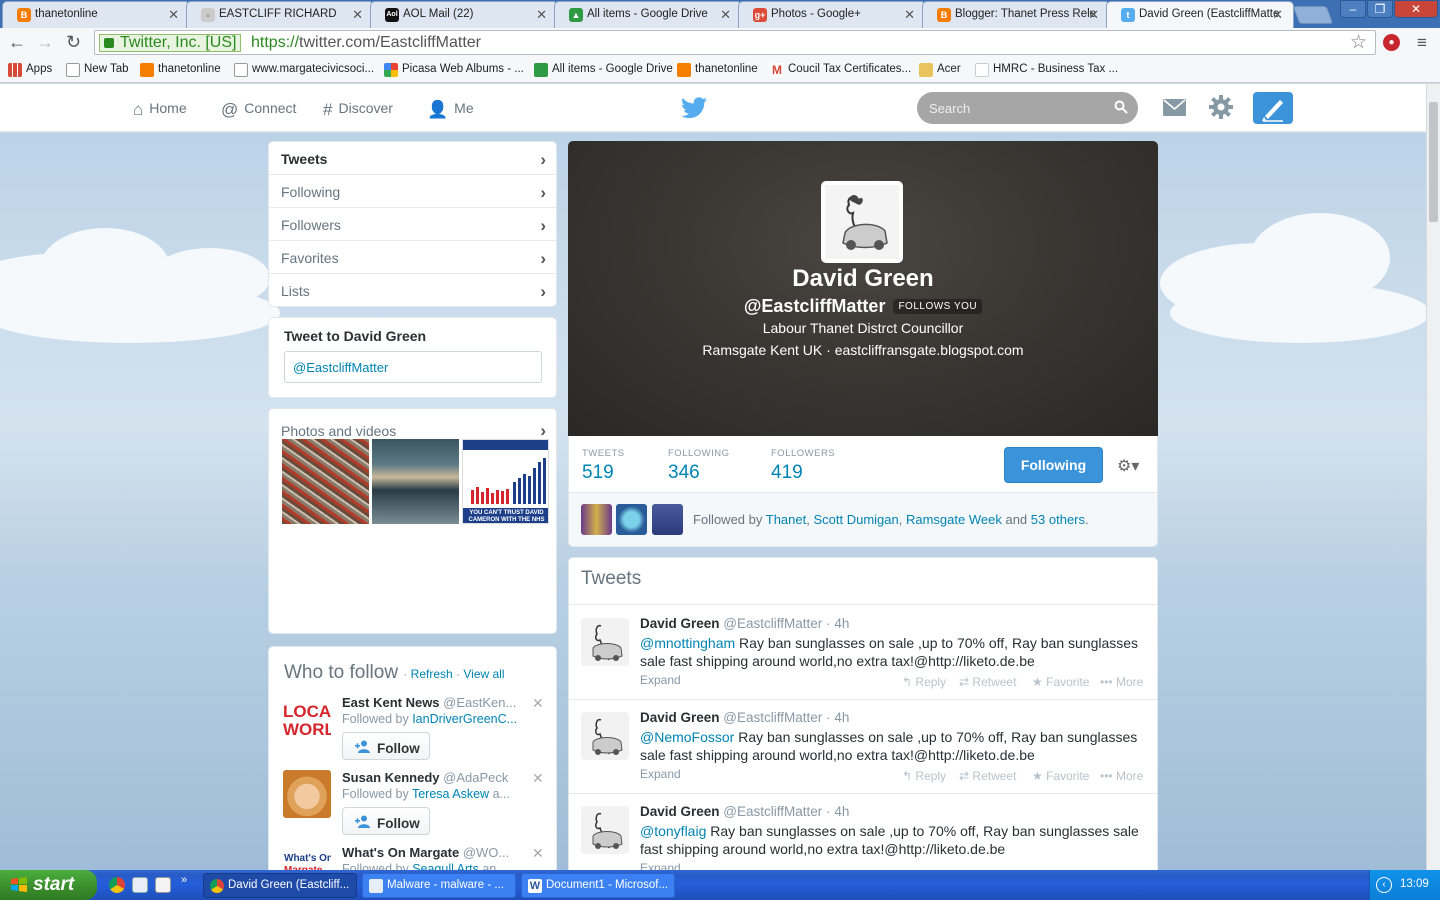 Image resolution: width=1440 pixels, height=900 pixels. What do you see at coordinates (280, 14) in the screenshot?
I see `browser-tab: ▫ EASTCLIFF RICHARD ✕` at bounding box center [280, 14].